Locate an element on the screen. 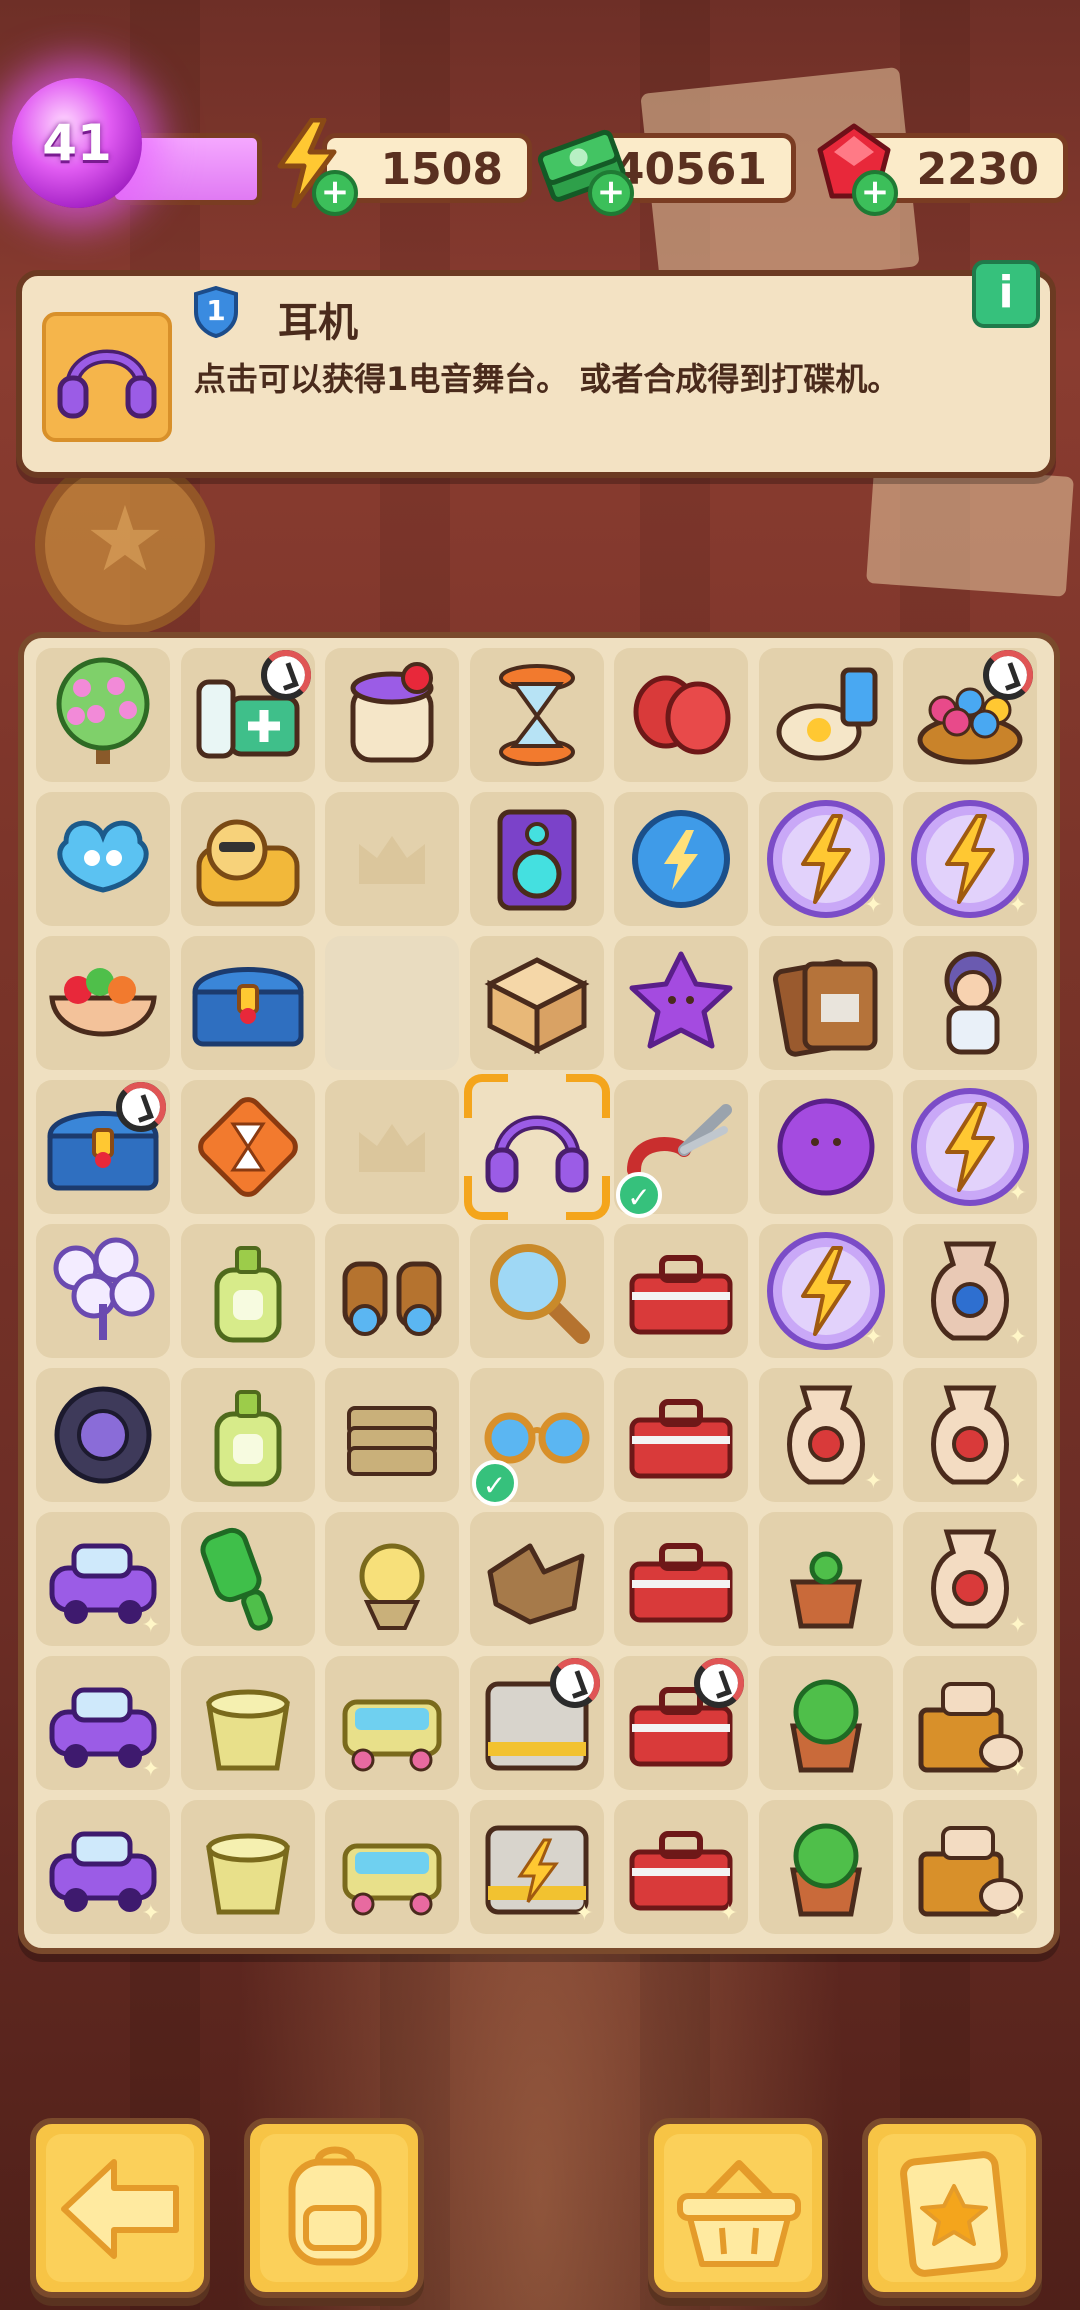 The width and height of the screenshot is (1080, 2310). jam-jar-icon is located at coordinates (392, 712).